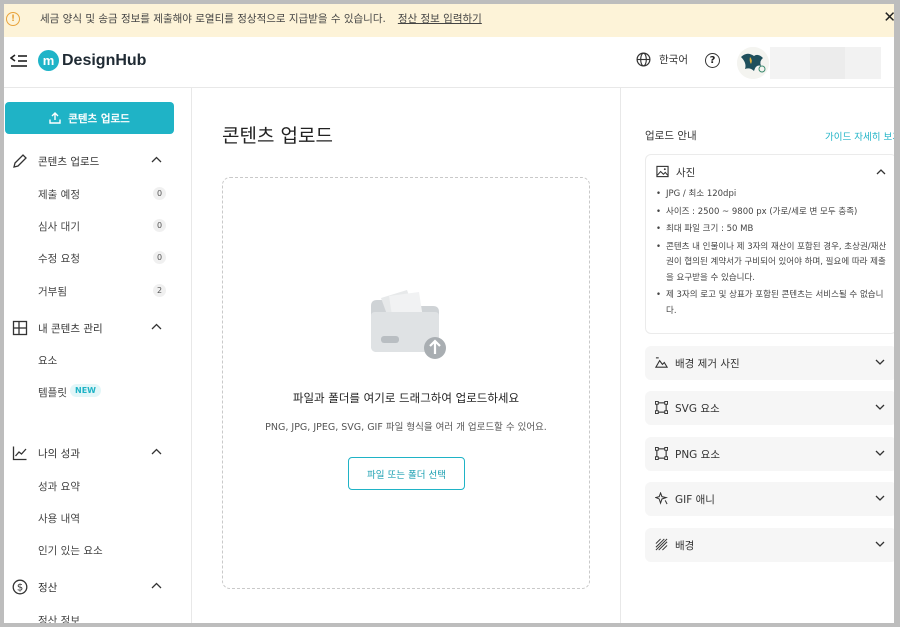 This screenshot has width=900, height=627. I want to click on sidebar-item-usage: 사용 내역, so click(96, 518).